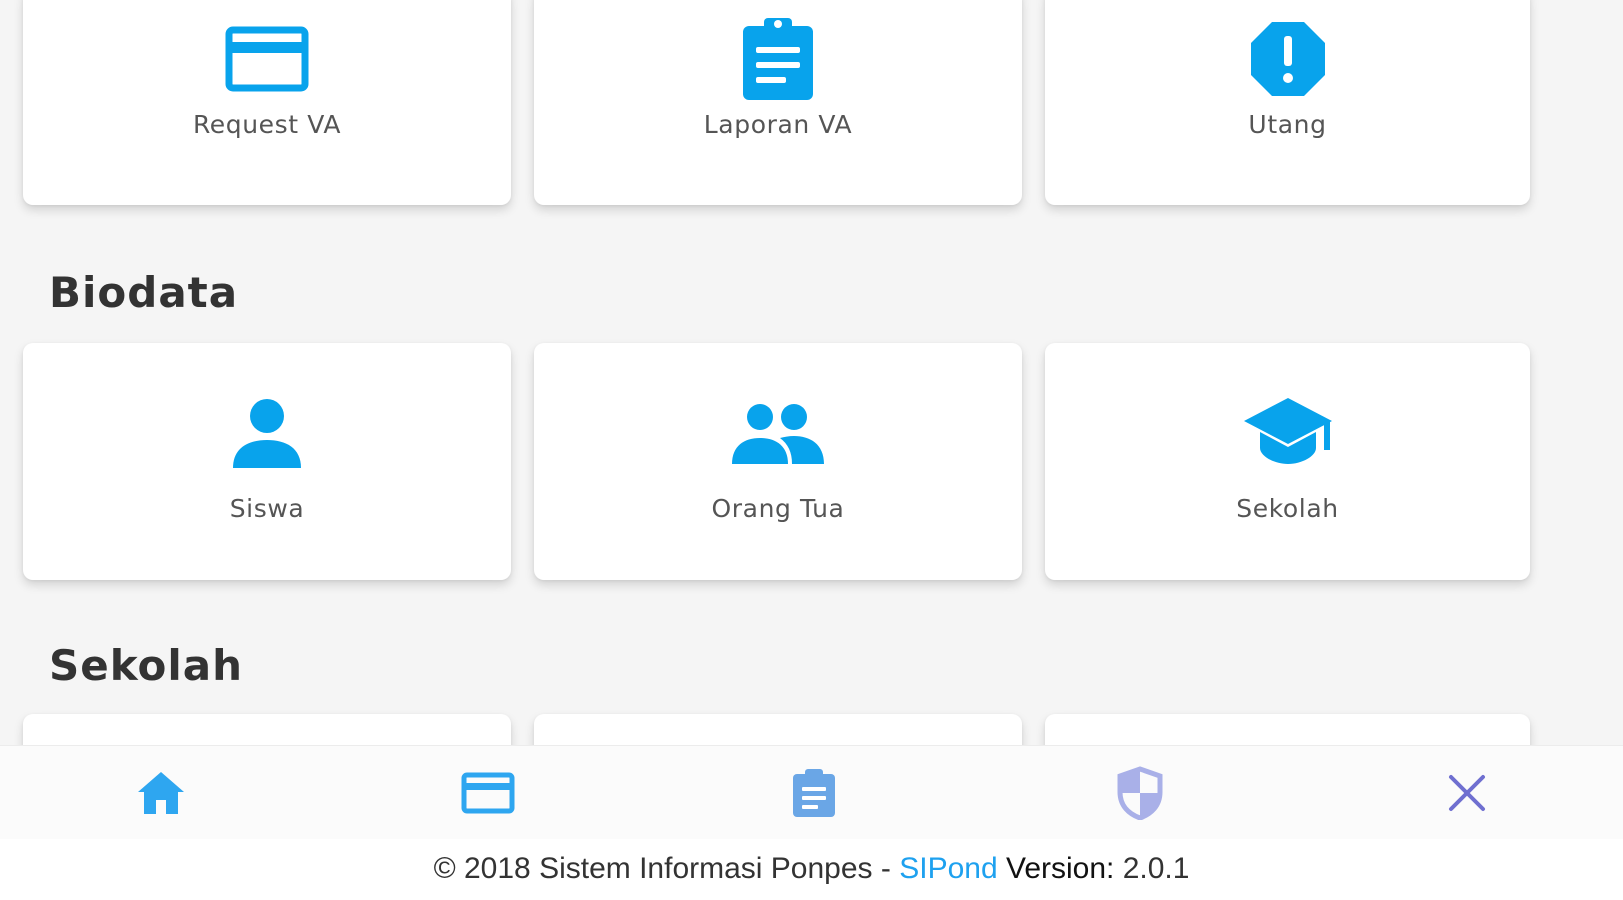 The image size is (1623, 900). Describe the element at coordinates (267, 508) in the screenshot. I see `menu-card-label: Siswa` at that location.